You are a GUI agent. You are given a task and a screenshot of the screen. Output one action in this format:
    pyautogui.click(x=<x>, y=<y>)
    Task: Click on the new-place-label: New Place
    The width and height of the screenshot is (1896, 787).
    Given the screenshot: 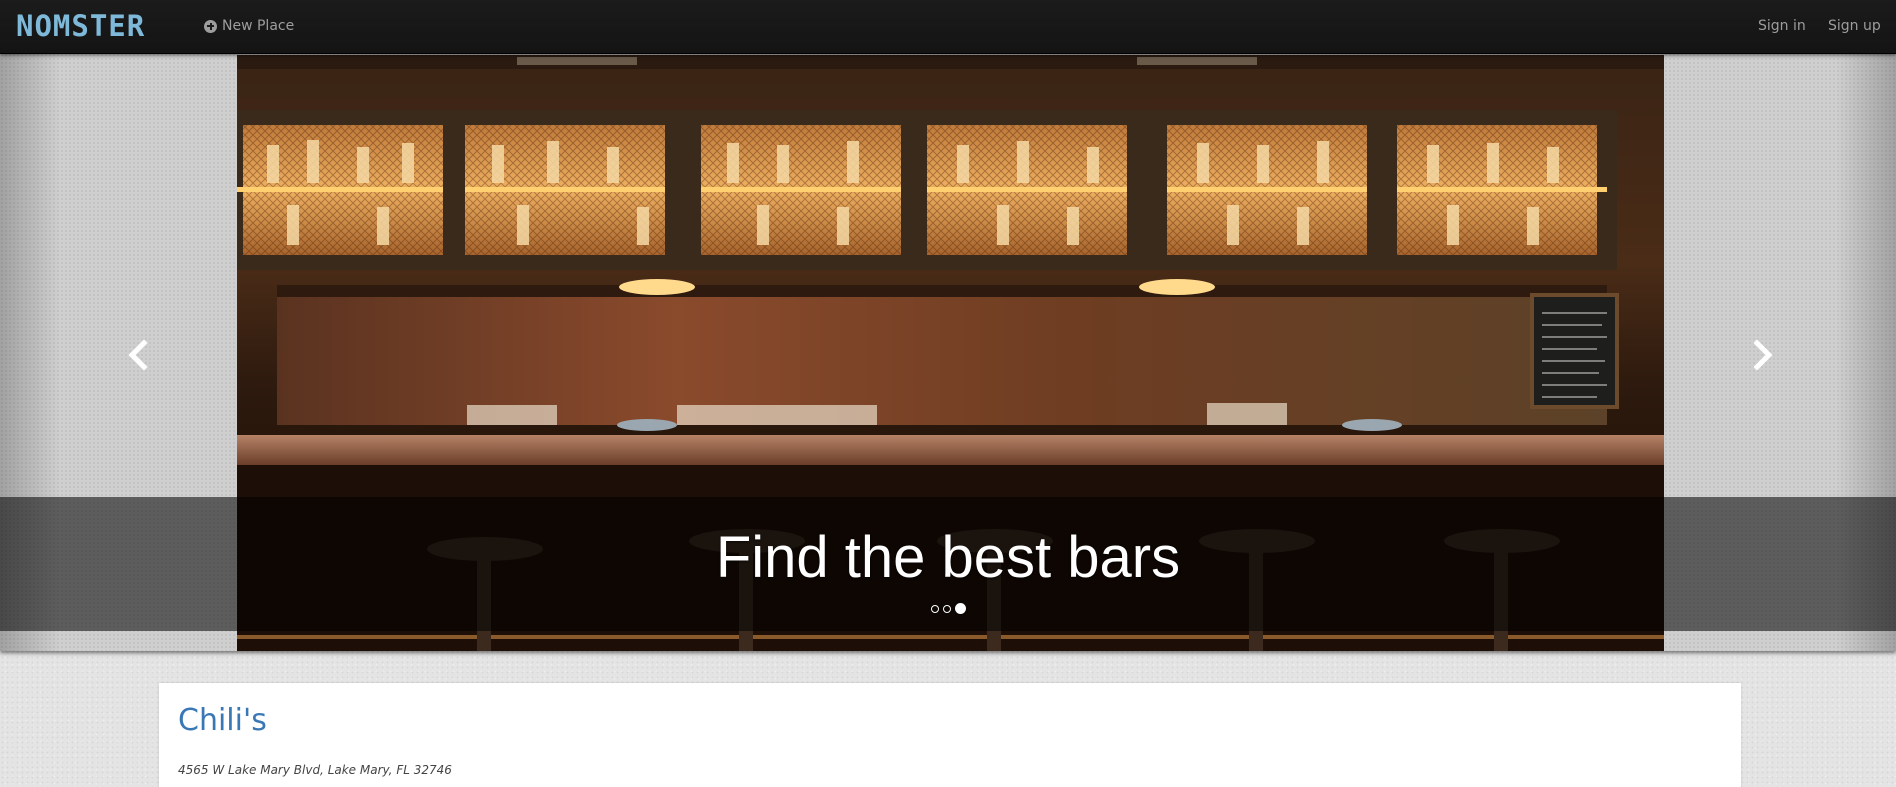 What is the action you would take?
    pyautogui.click(x=258, y=26)
    